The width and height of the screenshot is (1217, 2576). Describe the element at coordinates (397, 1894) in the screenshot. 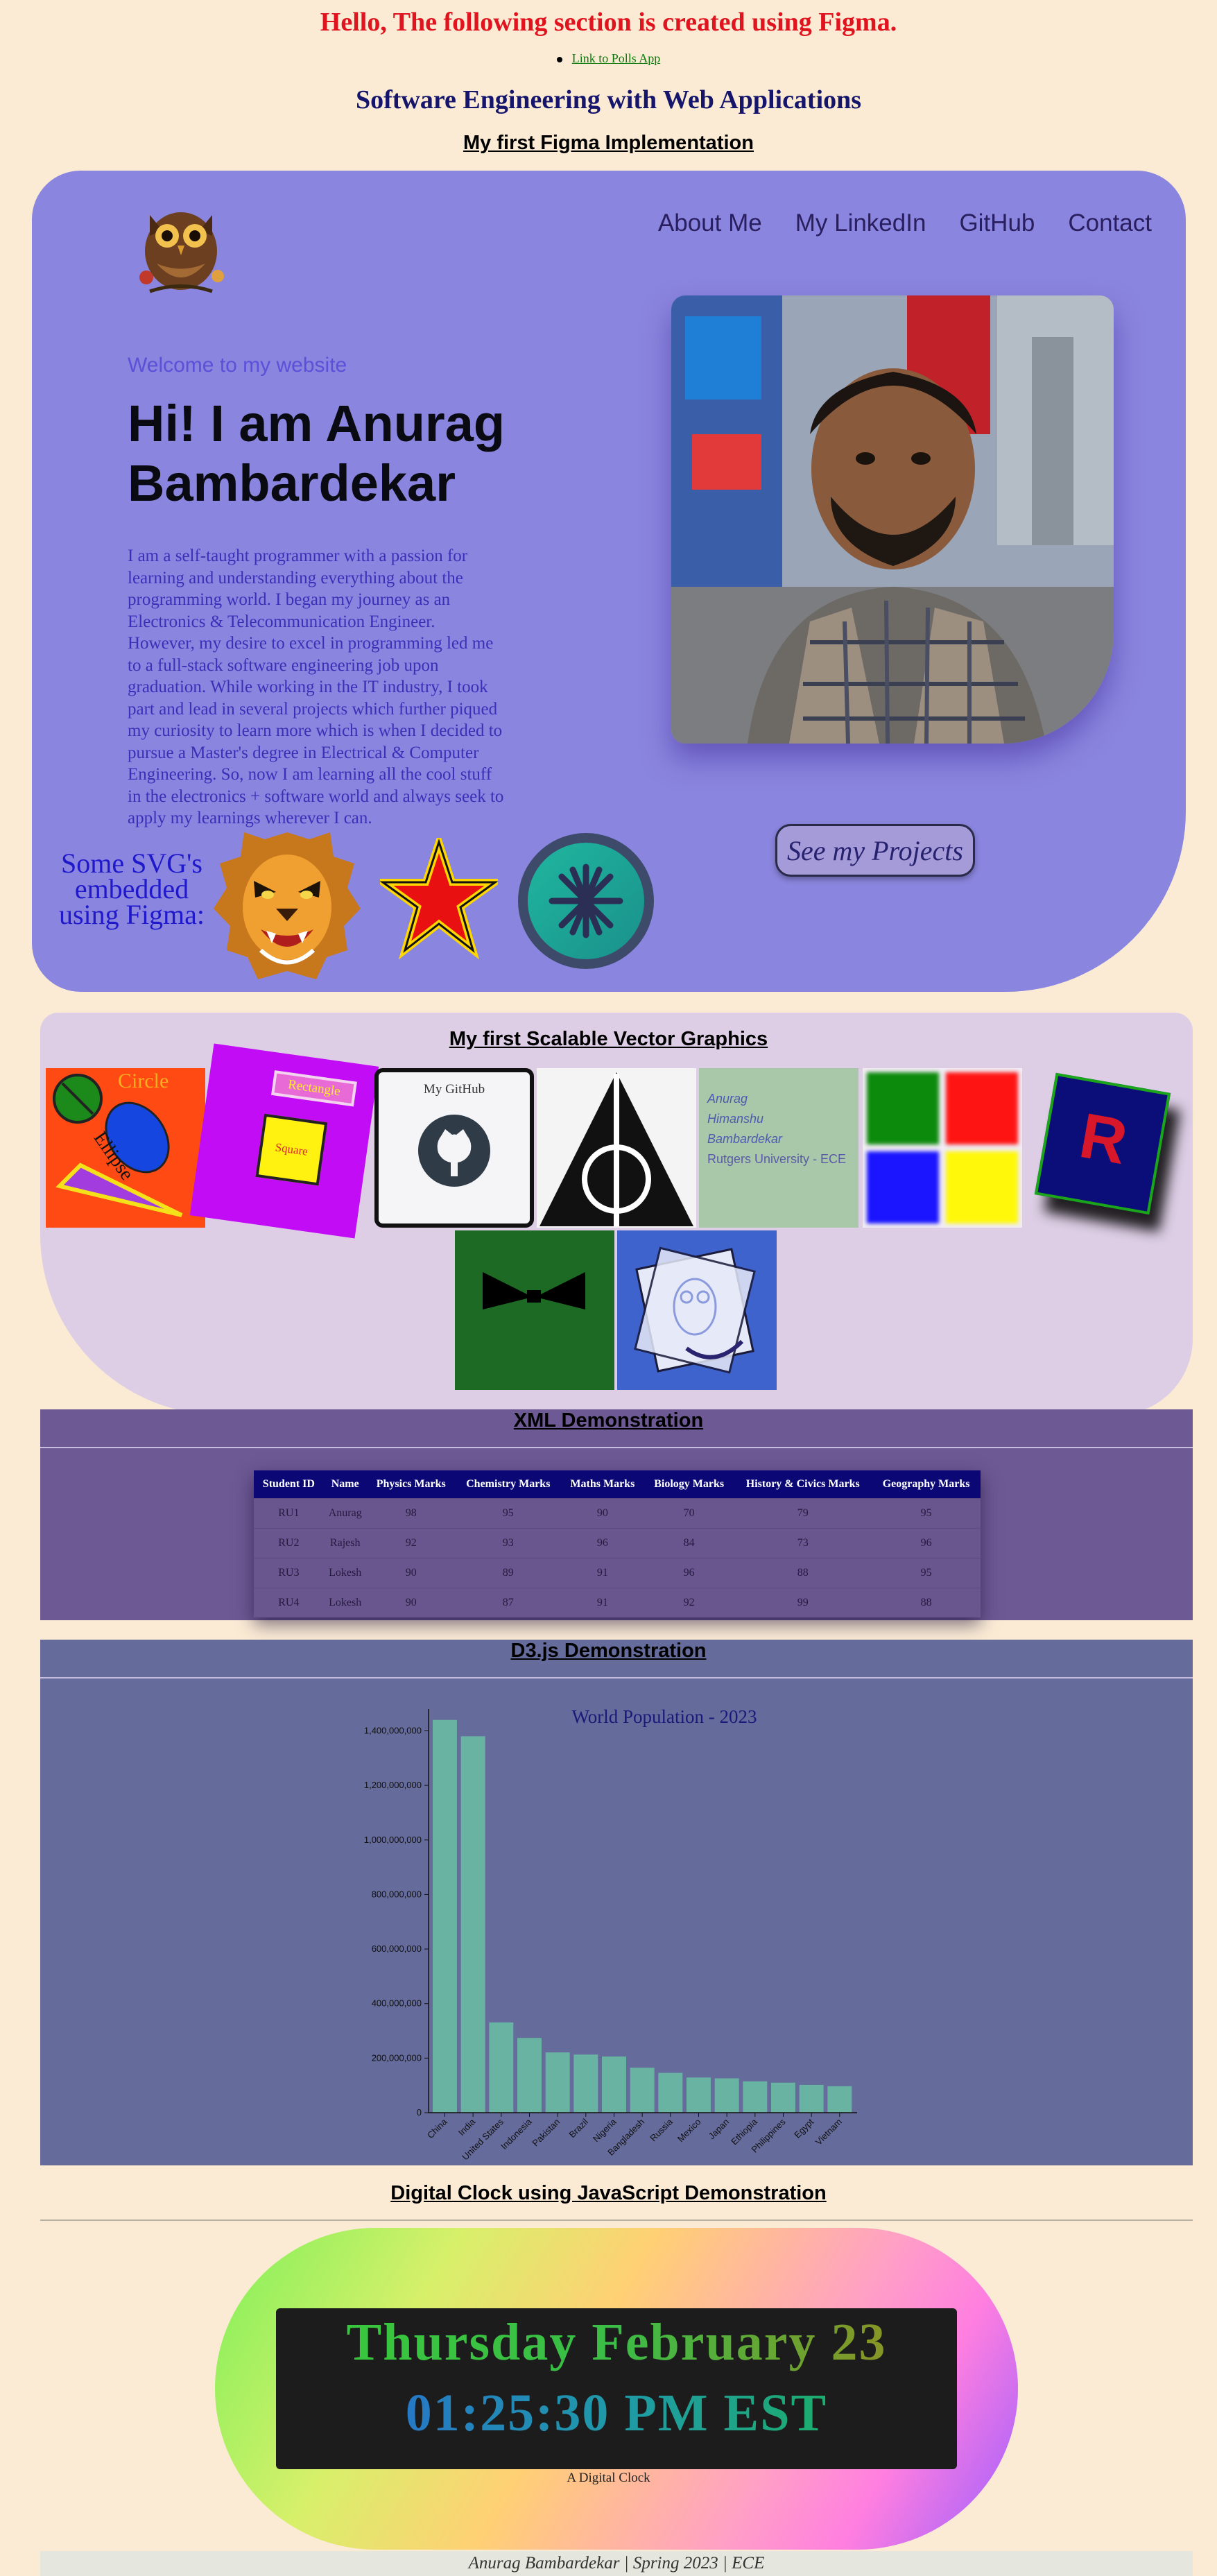

I see `y-tick-label: 800,000,000` at that location.